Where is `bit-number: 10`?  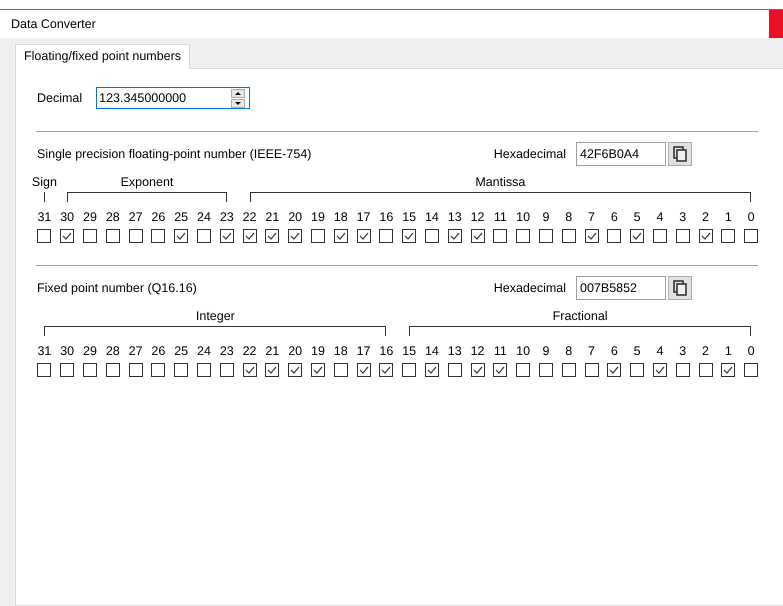
bit-number: 10 is located at coordinates (523, 351).